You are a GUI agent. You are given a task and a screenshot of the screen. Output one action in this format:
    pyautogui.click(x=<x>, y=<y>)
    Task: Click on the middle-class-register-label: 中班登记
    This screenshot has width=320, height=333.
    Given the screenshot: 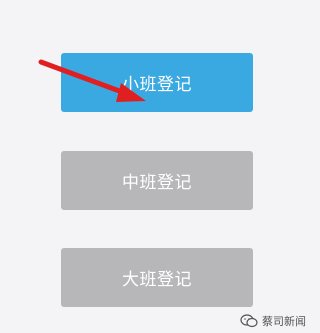 What is the action you would take?
    pyautogui.click(x=157, y=183)
    